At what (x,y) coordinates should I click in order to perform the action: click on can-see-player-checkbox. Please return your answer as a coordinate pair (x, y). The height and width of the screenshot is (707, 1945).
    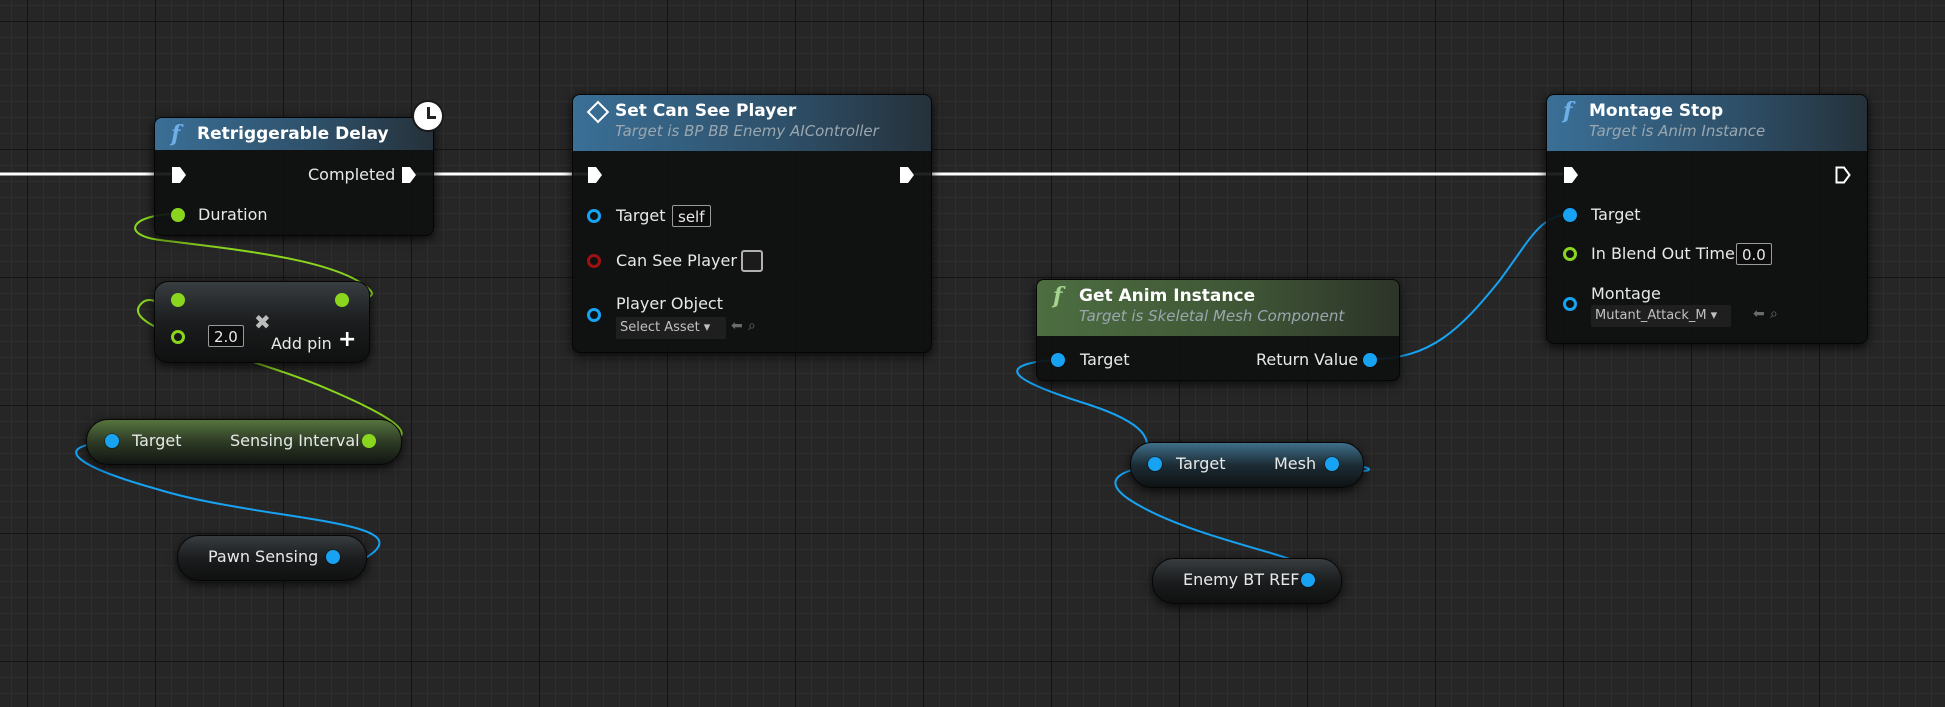
    Looking at the image, I should click on (752, 261).